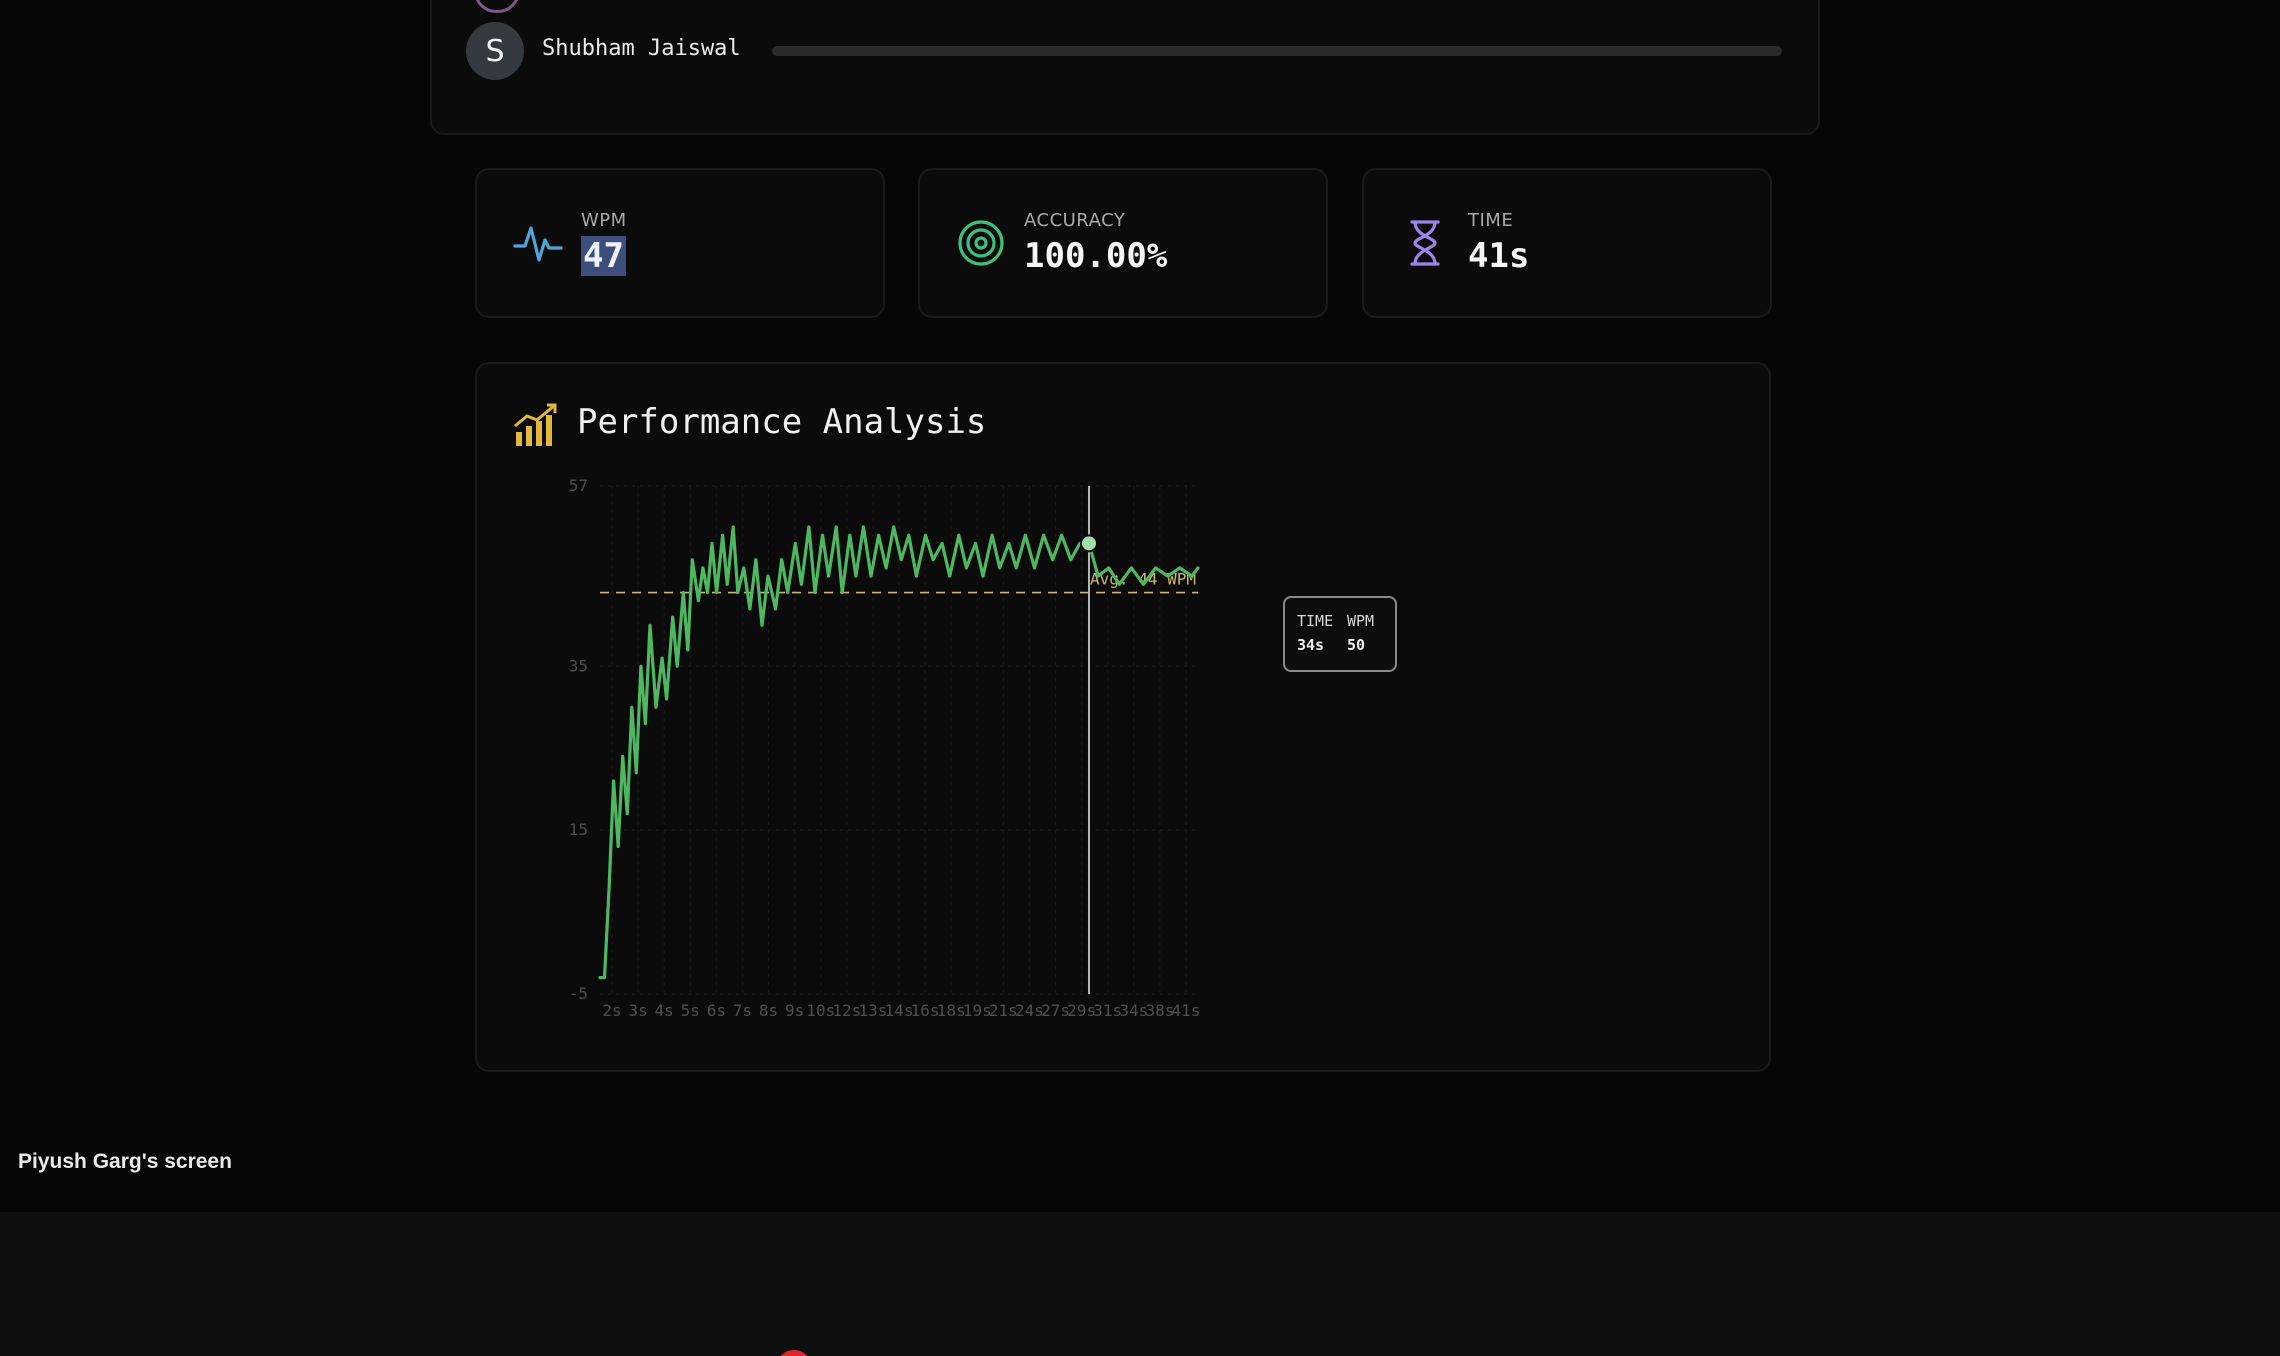 This screenshot has height=1356, width=2280. What do you see at coordinates (925, 1010) in the screenshot?
I see `x-tick-label: 16s` at bounding box center [925, 1010].